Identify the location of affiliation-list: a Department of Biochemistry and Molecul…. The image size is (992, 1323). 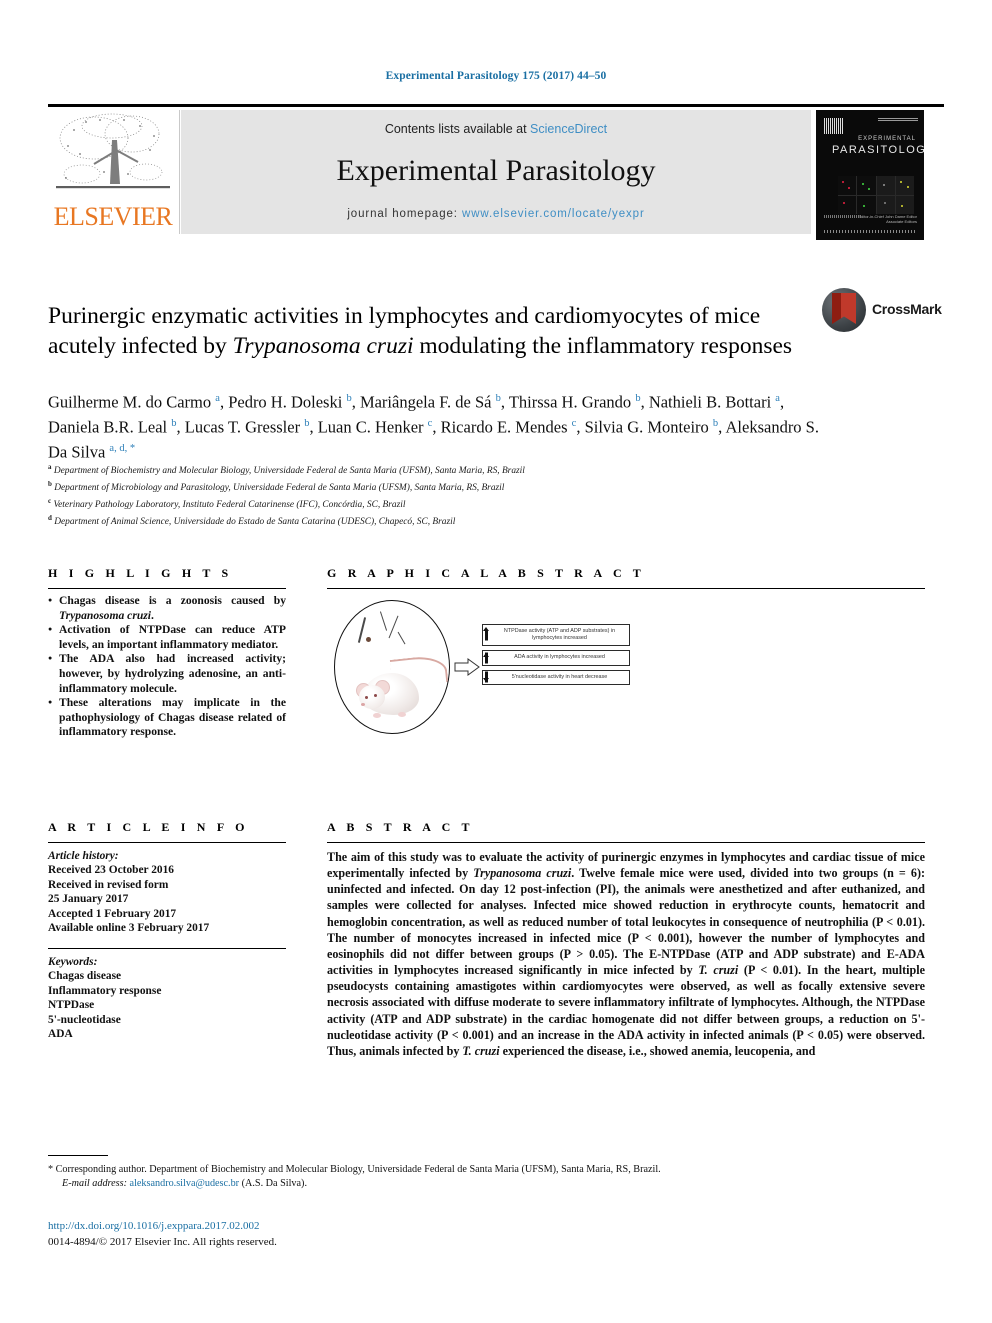
(443, 495).